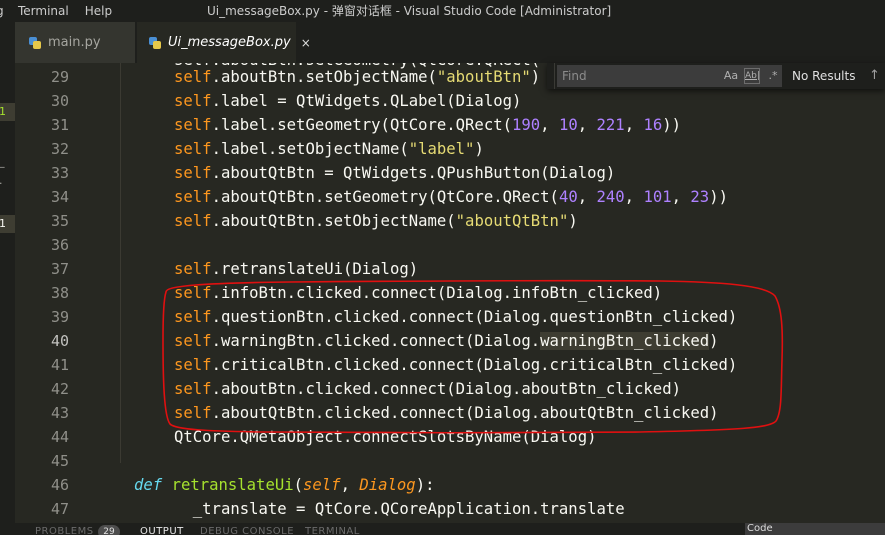 Image resolution: width=885 pixels, height=535 pixels. I want to click on line-number: 32, so click(59, 149).